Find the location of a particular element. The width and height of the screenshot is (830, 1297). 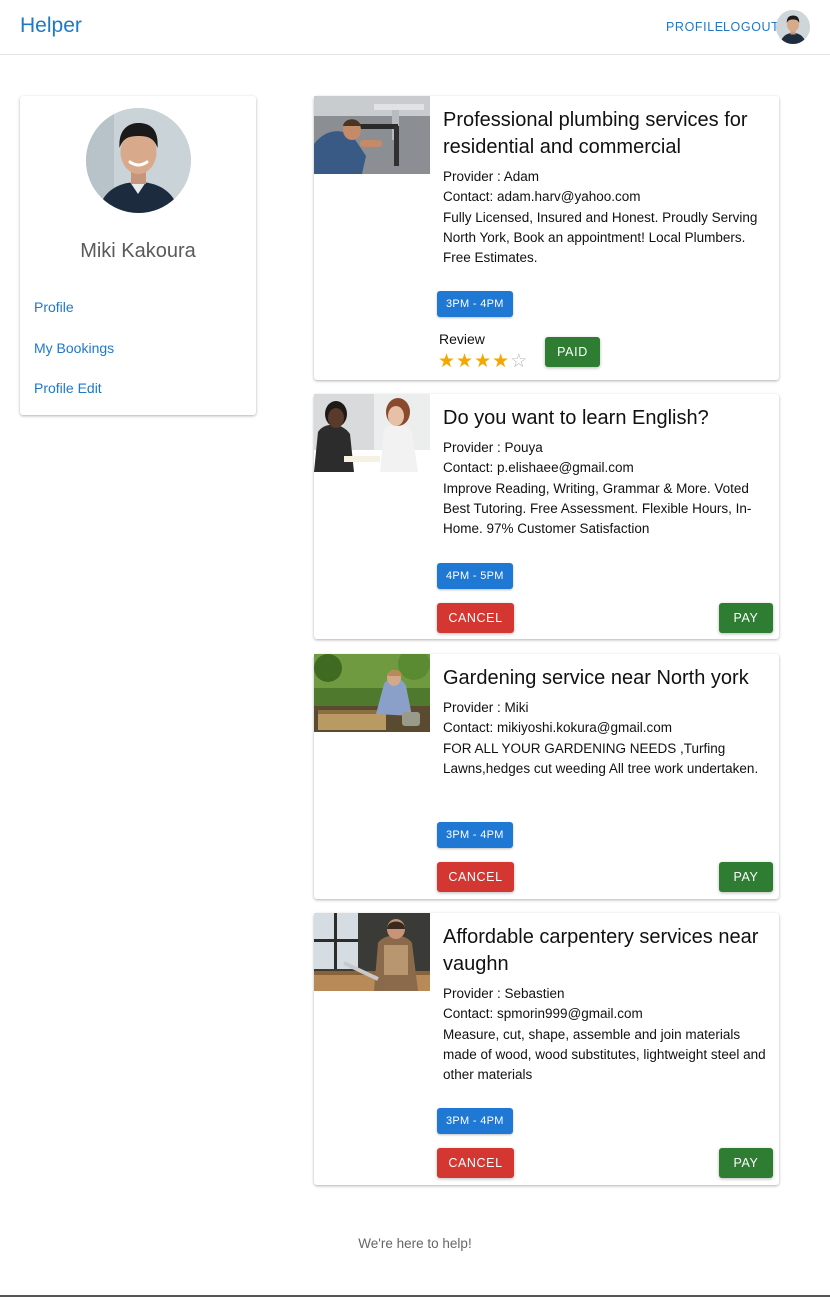

time-slot-chip: 4PM - 5PM is located at coordinates (475, 576).